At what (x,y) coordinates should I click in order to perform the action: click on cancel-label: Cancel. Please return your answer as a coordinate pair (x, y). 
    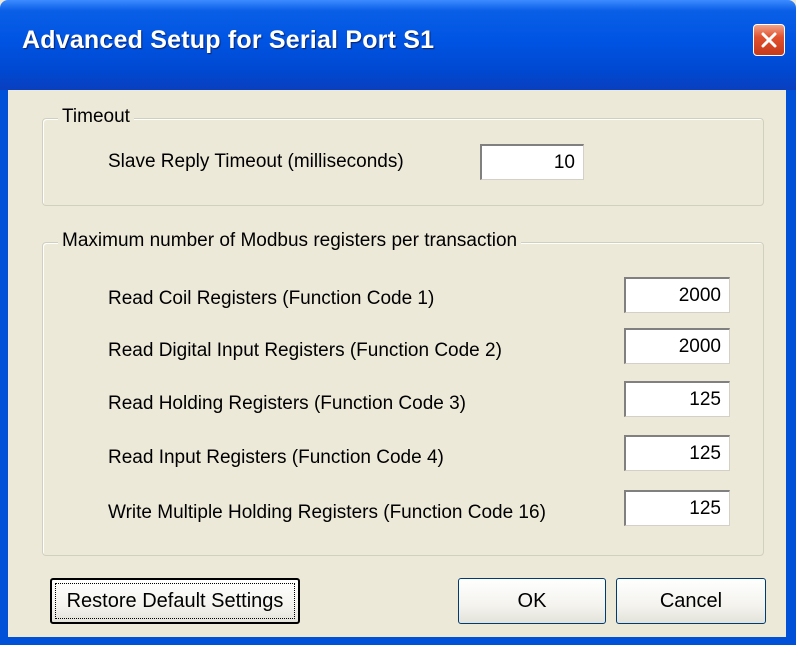
    Looking at the image, I should click on (691, 601).